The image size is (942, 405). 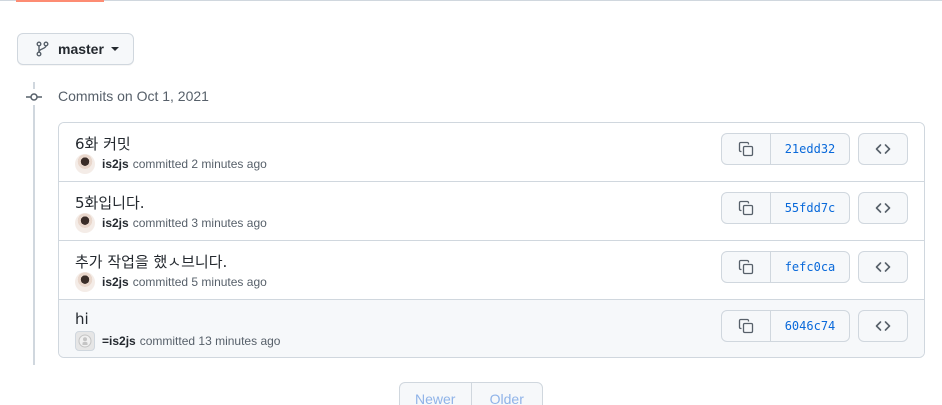 I want to click on commit-sha-group: 55fdd7c, so click(x=785, y=208).